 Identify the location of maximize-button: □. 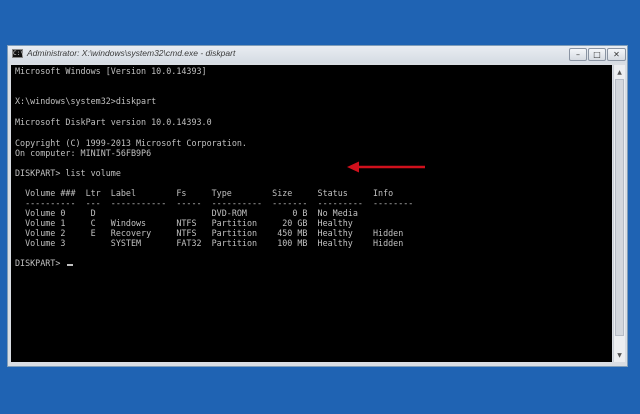
(597, 54).